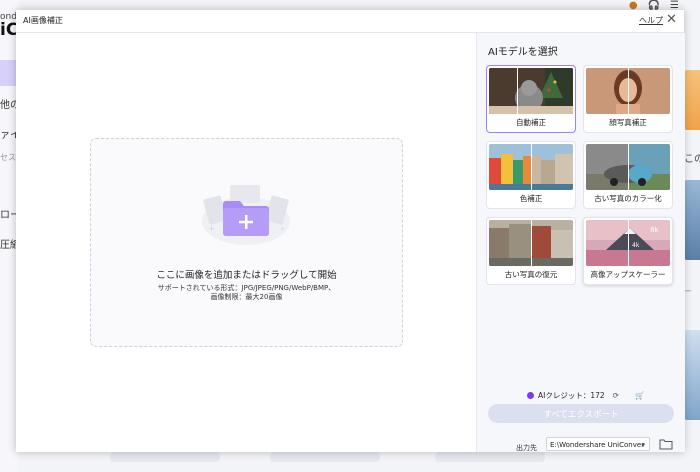 This screenshot has height=472, width=700. What do you see at coordinates (8, 157) in the screenshot?
I see `background-sidebar-item: セス` at bounding box center [8, 157].